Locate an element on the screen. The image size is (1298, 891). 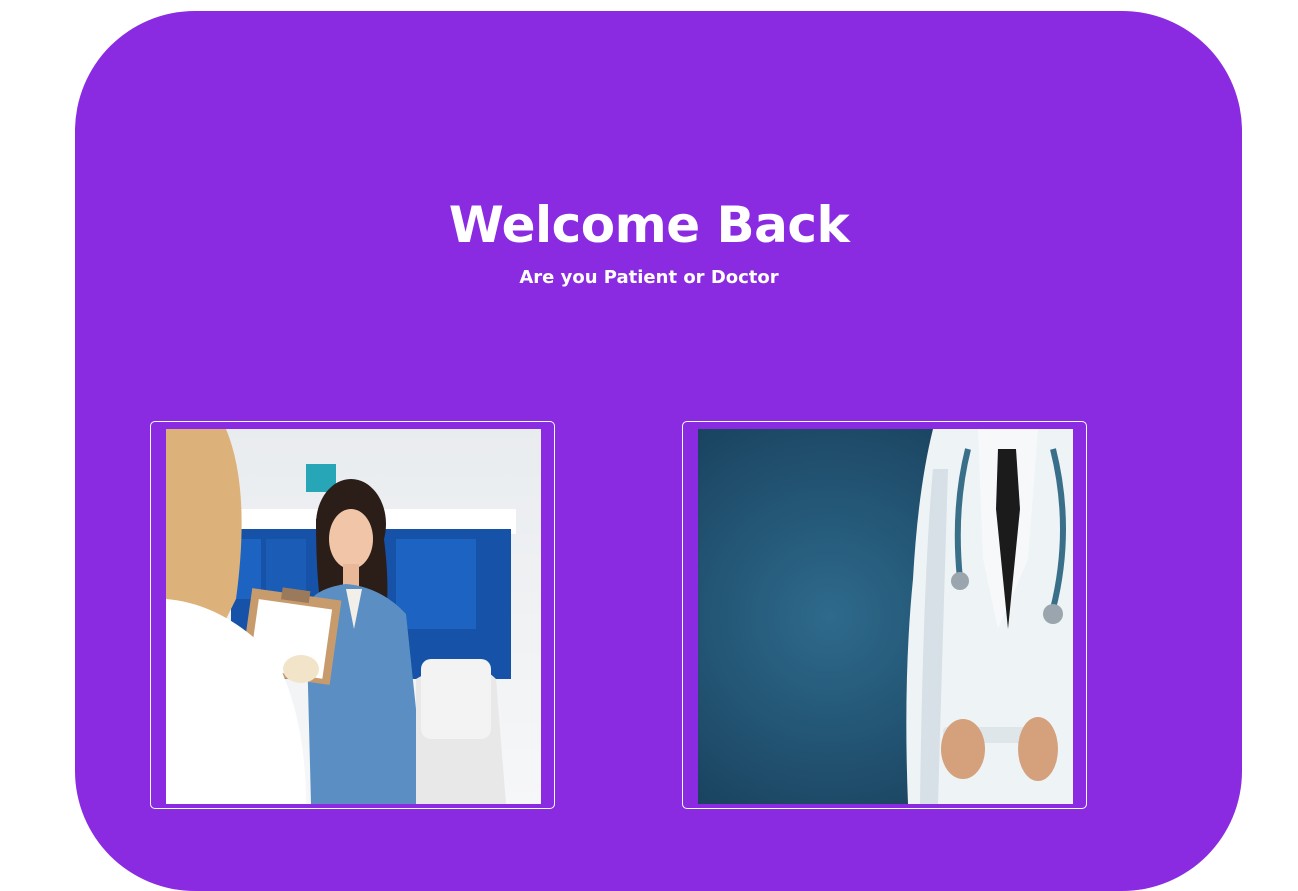
patient-option-card is located at coordinates (352, 615).